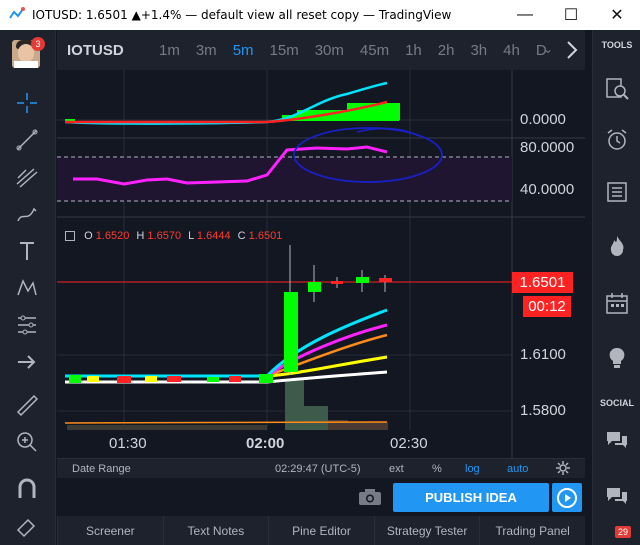 The image size is (640, 545). Describe the element at coordinates (243, 50) in the screenshot. I see `timeframe-5m: 5m` at that location.